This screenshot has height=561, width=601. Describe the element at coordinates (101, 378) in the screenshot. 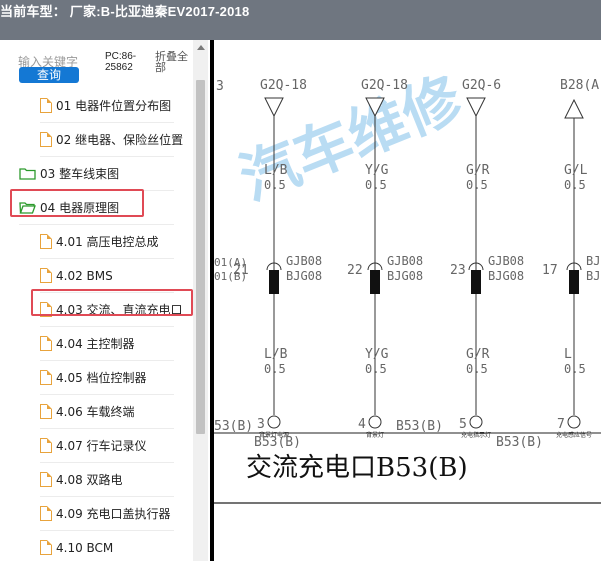

I see `tree-item-label: 4.05 档位控制器` at that location.